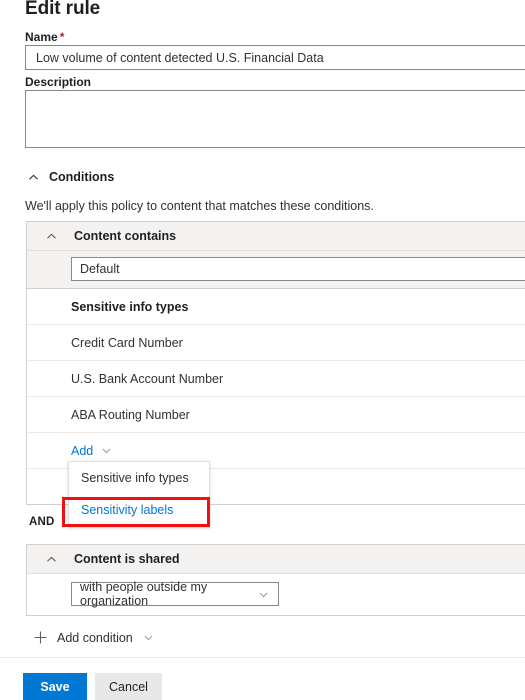  I want to click on content-group-select: Default, so click(298, 269).